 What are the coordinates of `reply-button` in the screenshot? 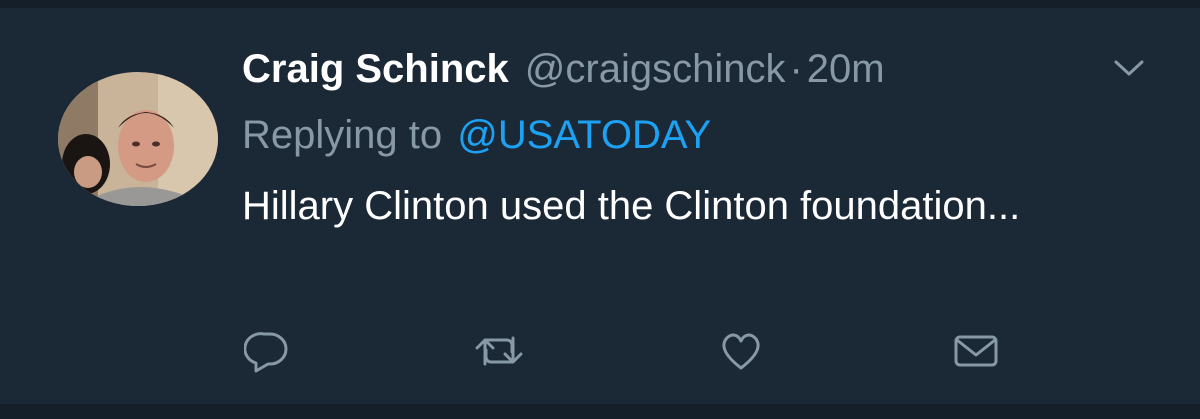 It's located at (267, 351).